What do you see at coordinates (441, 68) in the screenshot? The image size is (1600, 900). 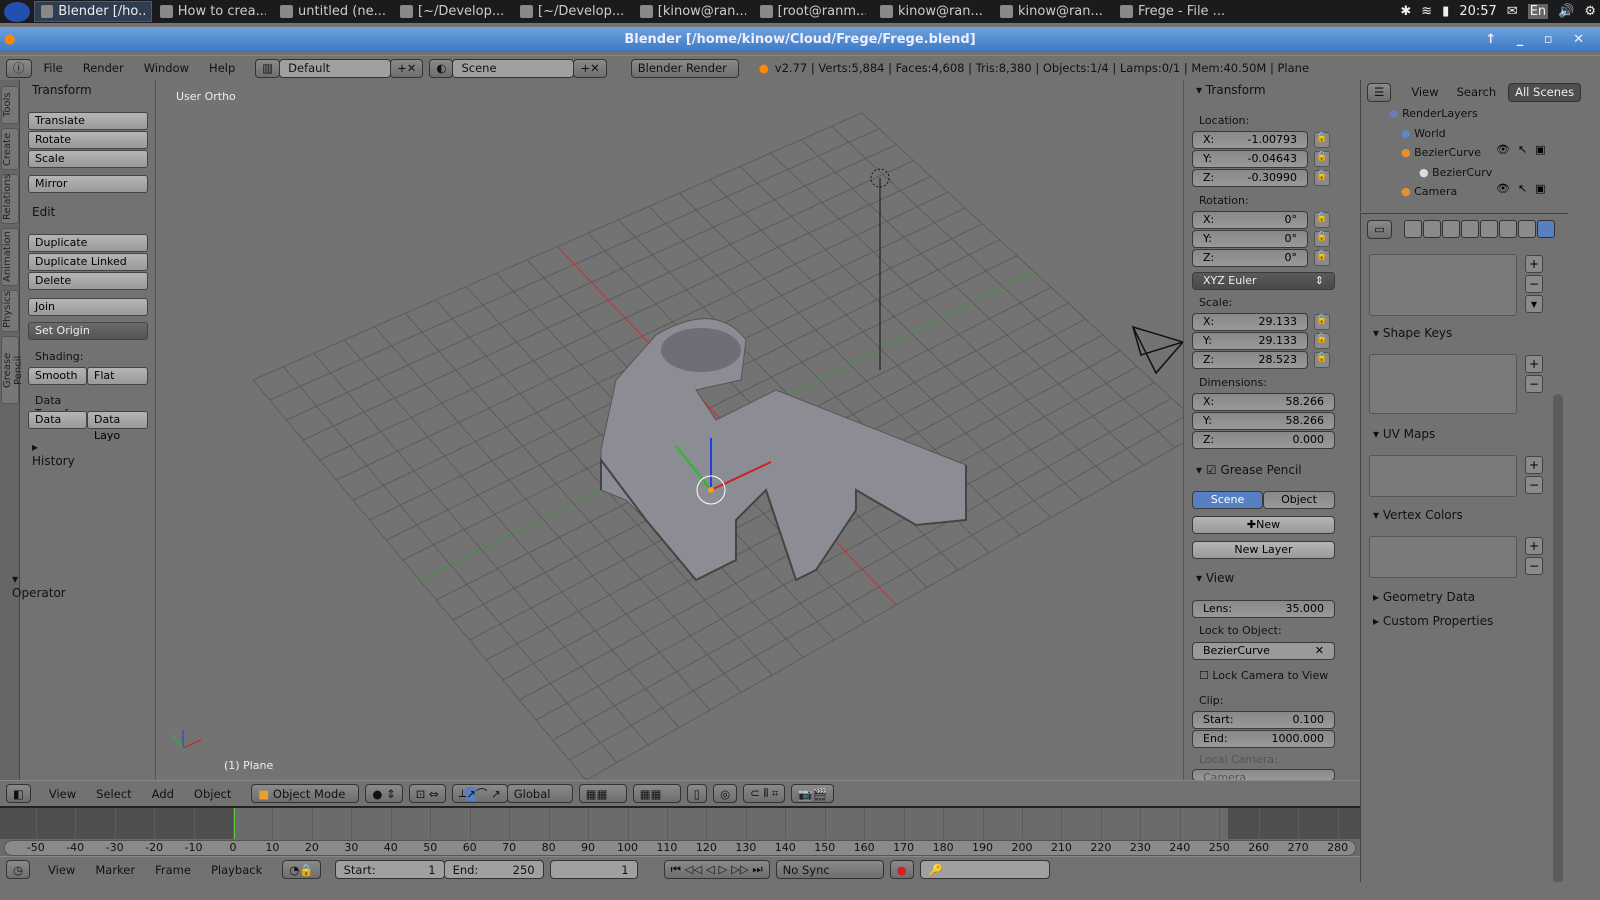 I see `scene-icon: ◐` at bounding box center [441, 68].